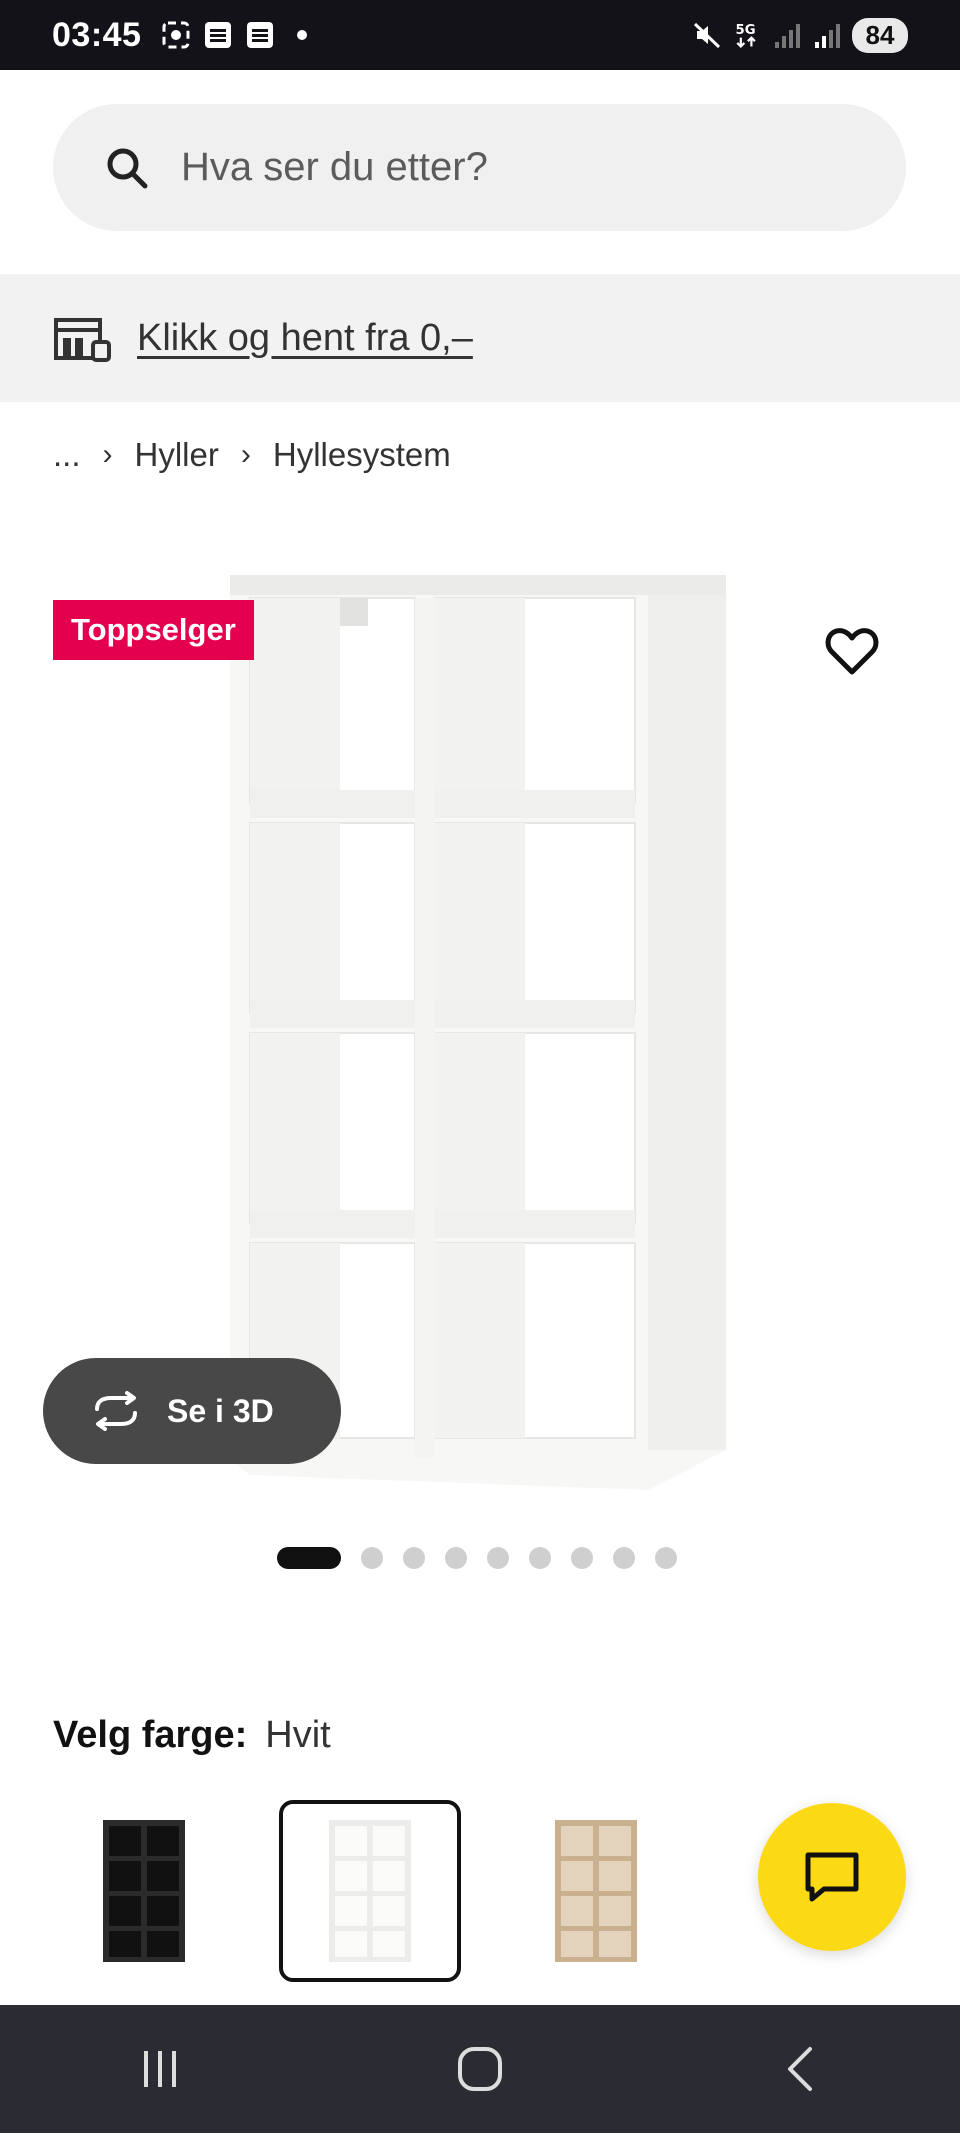 Image resolution: width=960 pixels, height=2133 pixels. Describe the element at coordinates (220, 1410) in the screenshot. I see `view-3d-label: Se i 3D` at that location.